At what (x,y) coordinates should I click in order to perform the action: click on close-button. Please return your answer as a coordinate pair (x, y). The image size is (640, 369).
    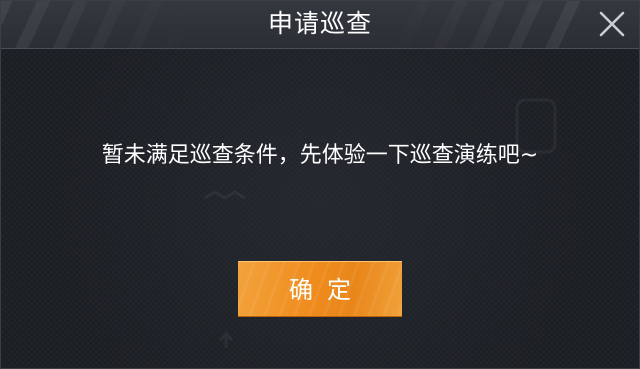
    Looking at the image, I should click on (612, 24).